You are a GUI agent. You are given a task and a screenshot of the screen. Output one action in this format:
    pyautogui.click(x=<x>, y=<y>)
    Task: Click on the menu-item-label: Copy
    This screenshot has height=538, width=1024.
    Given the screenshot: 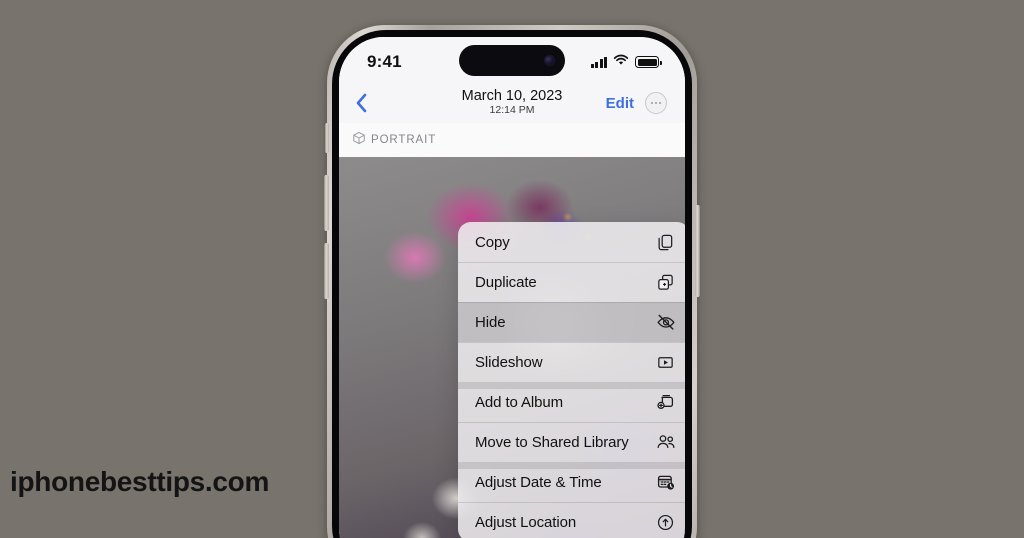 What is the action you would take?
    pyautogui.click(x=492, y=242)
    